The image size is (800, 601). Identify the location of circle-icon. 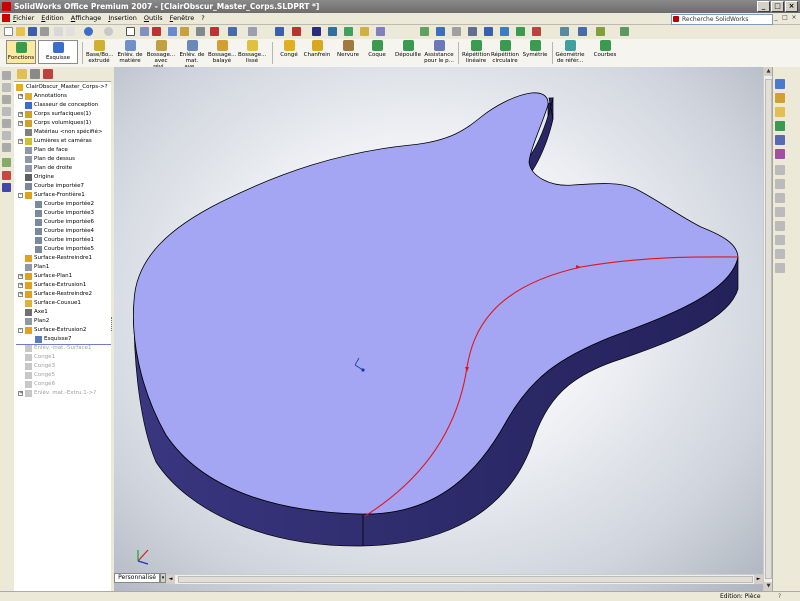
(6, 123).